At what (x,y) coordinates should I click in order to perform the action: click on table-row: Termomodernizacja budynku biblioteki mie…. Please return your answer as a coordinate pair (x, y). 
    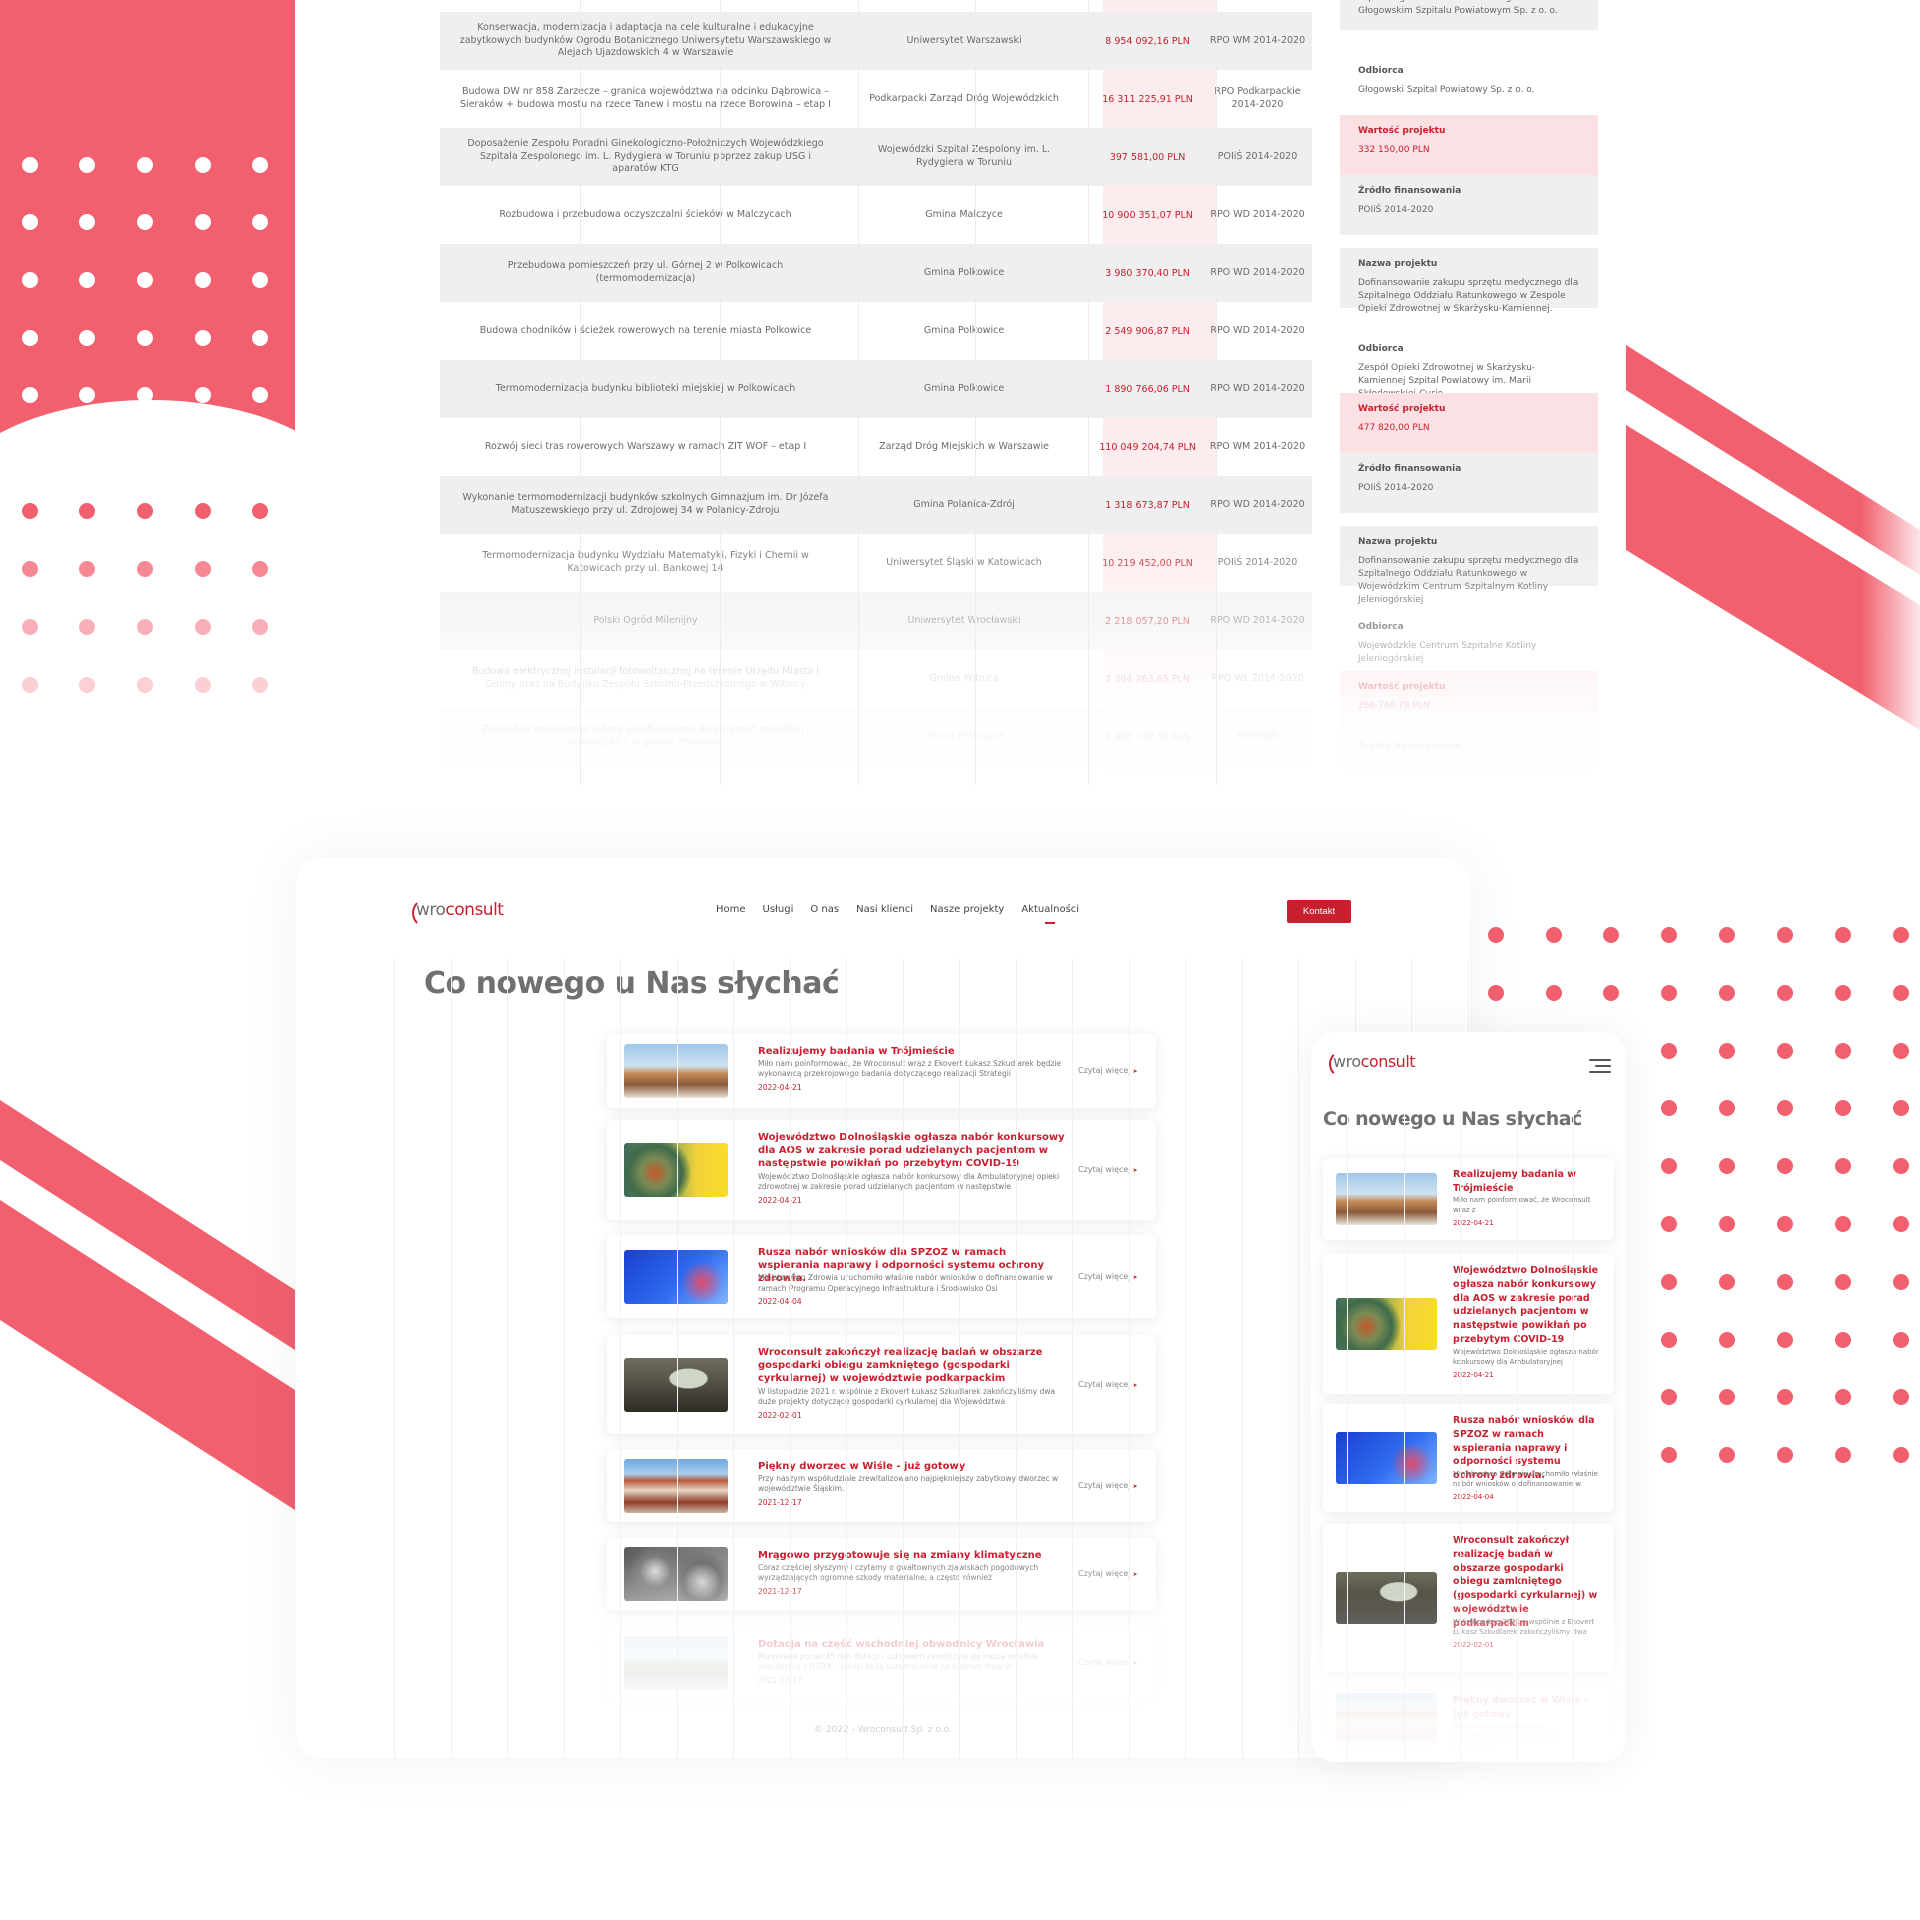
    Looking at the image, I should click on (876, 389).